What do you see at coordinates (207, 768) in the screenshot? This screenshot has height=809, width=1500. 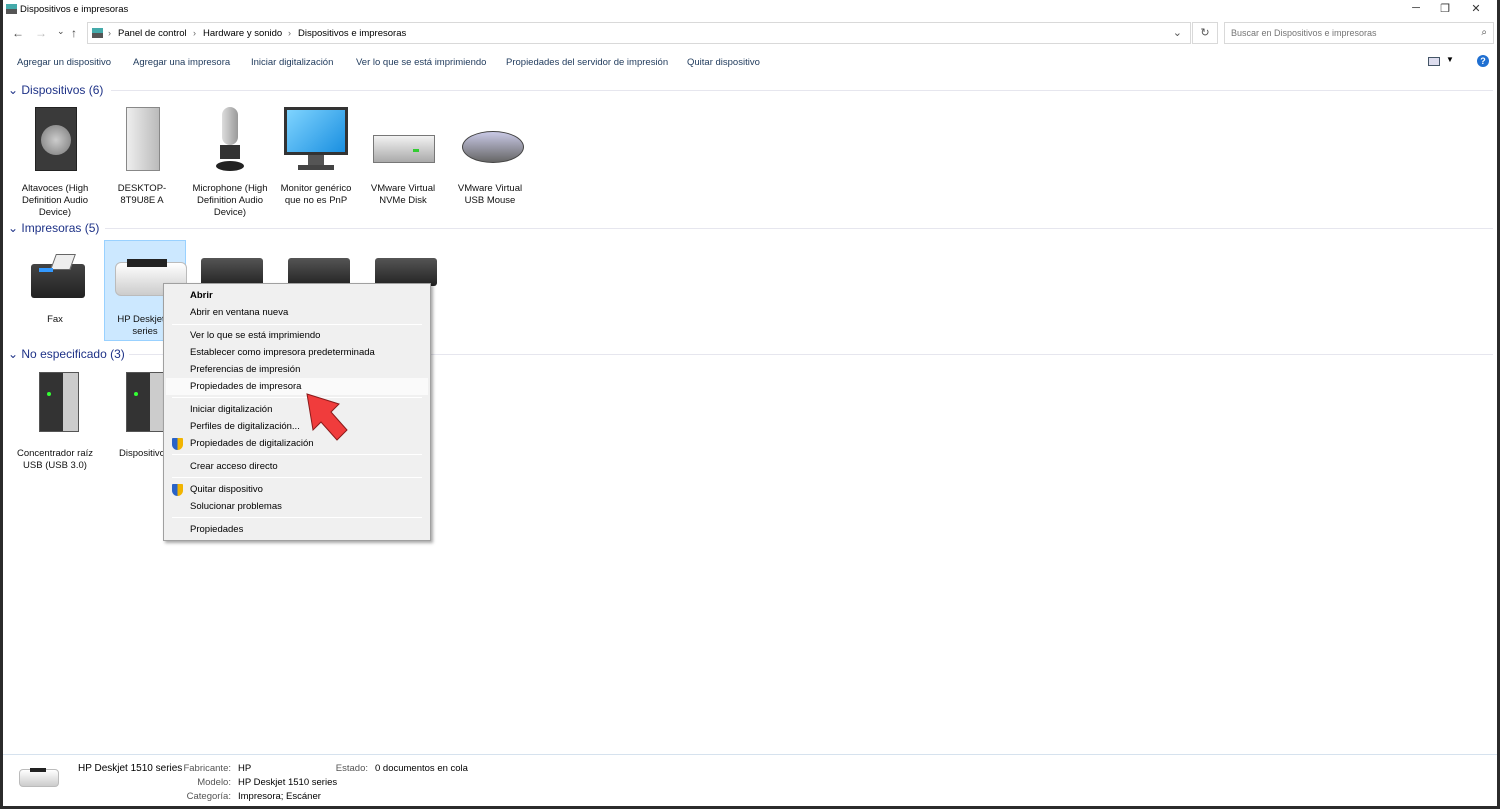 I see `manufacturer-label: Fabricante:` at bounding box center [207, 768].